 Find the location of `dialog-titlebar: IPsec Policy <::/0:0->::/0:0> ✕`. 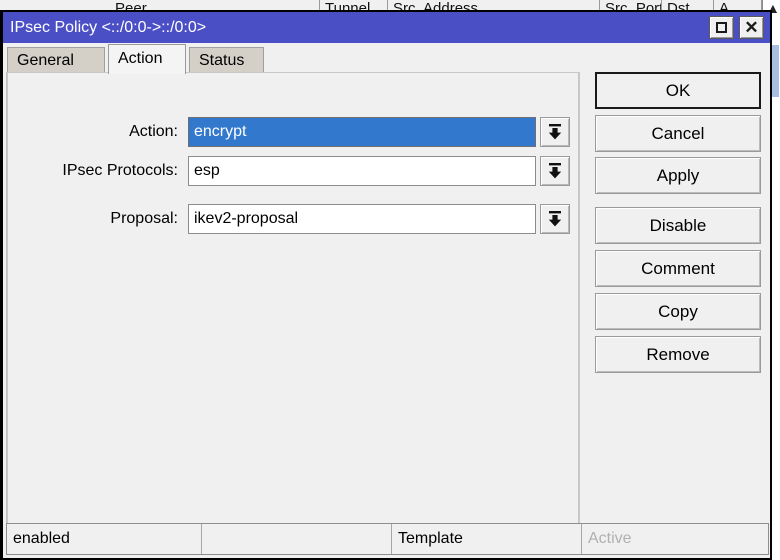

dialog-titlebar: IPsec Policy <::/0:0->::/0:0> ✕ is located at coordinates (386, 27).